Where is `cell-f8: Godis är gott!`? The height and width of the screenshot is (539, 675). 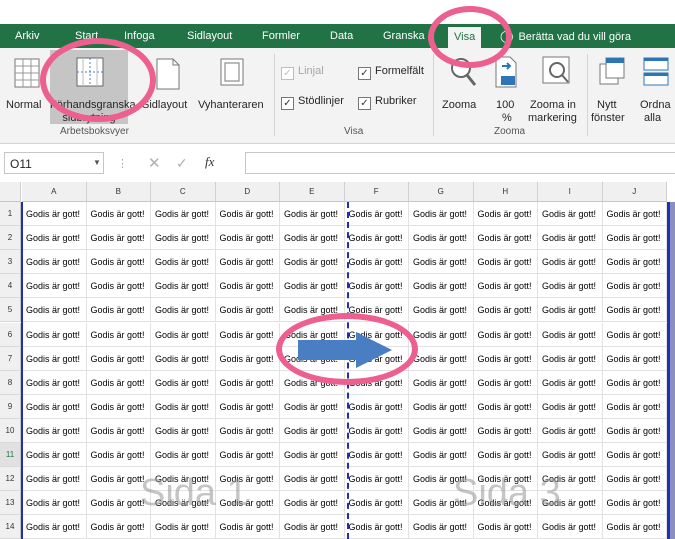
cell-f8: Godis är gott! is located at coordinates (376, 382).